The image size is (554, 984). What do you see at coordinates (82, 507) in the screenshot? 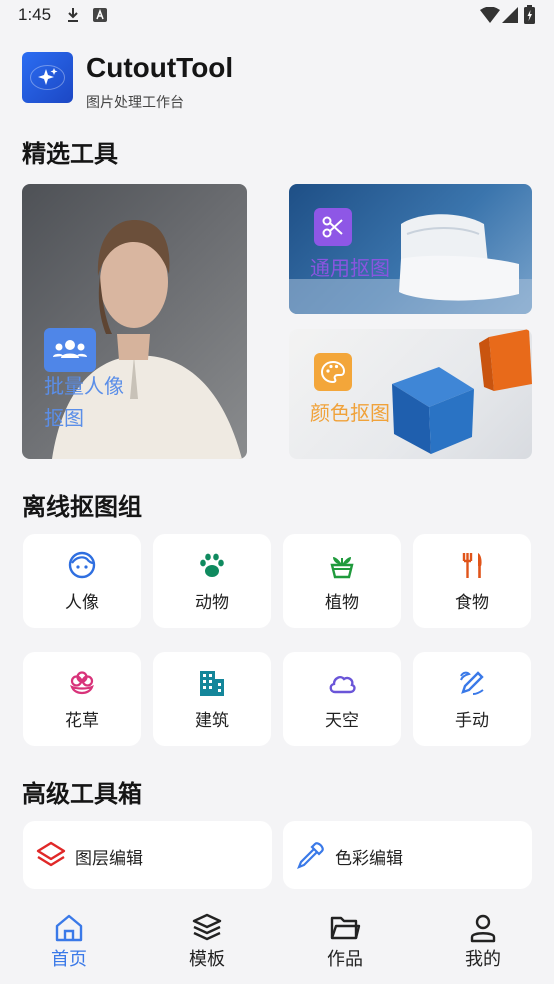
I see `offline-title: 离线抠图组` at bounding box center [82, 507].